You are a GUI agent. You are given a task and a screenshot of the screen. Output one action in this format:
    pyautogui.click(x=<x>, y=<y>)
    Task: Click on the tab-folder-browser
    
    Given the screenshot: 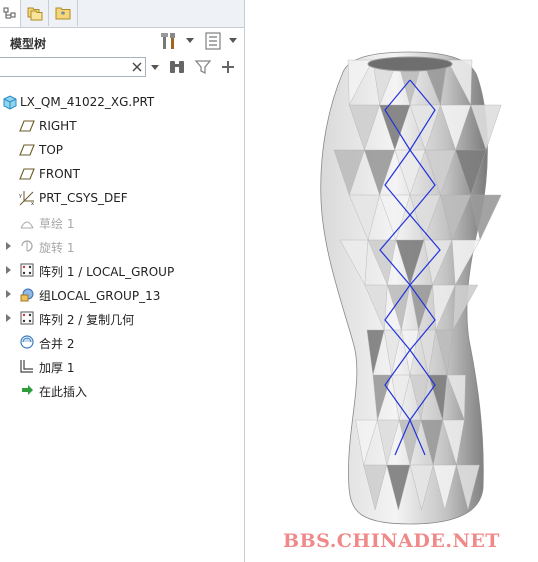 What is the action you would take?
    pyautogui.click(x=35, y=13)
    